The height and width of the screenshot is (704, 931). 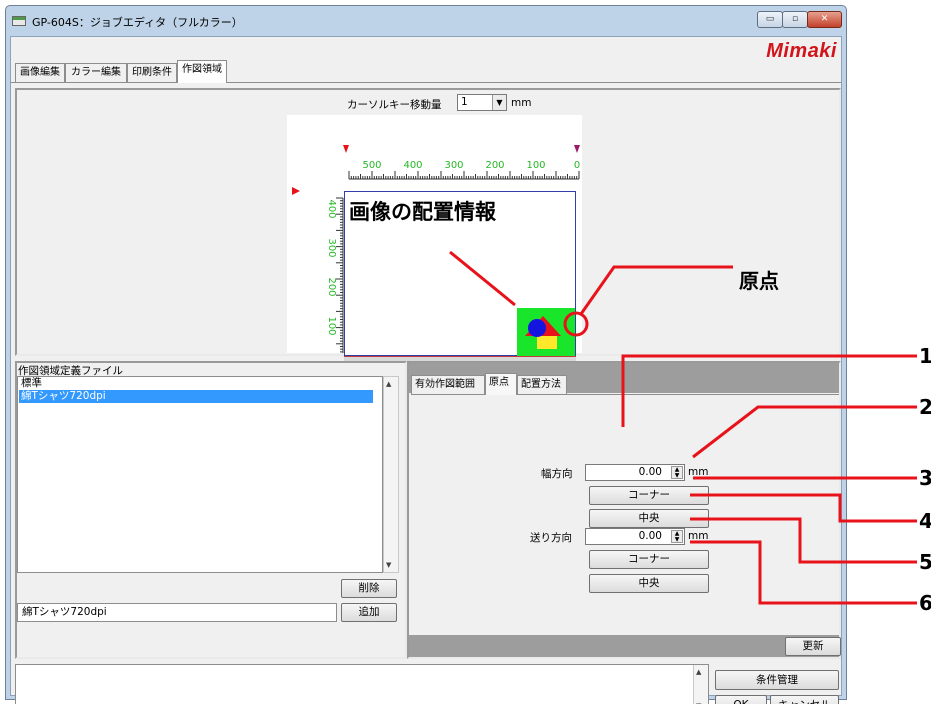 I want to click on ruler-x-label: 400, so click(x=412, y=165).